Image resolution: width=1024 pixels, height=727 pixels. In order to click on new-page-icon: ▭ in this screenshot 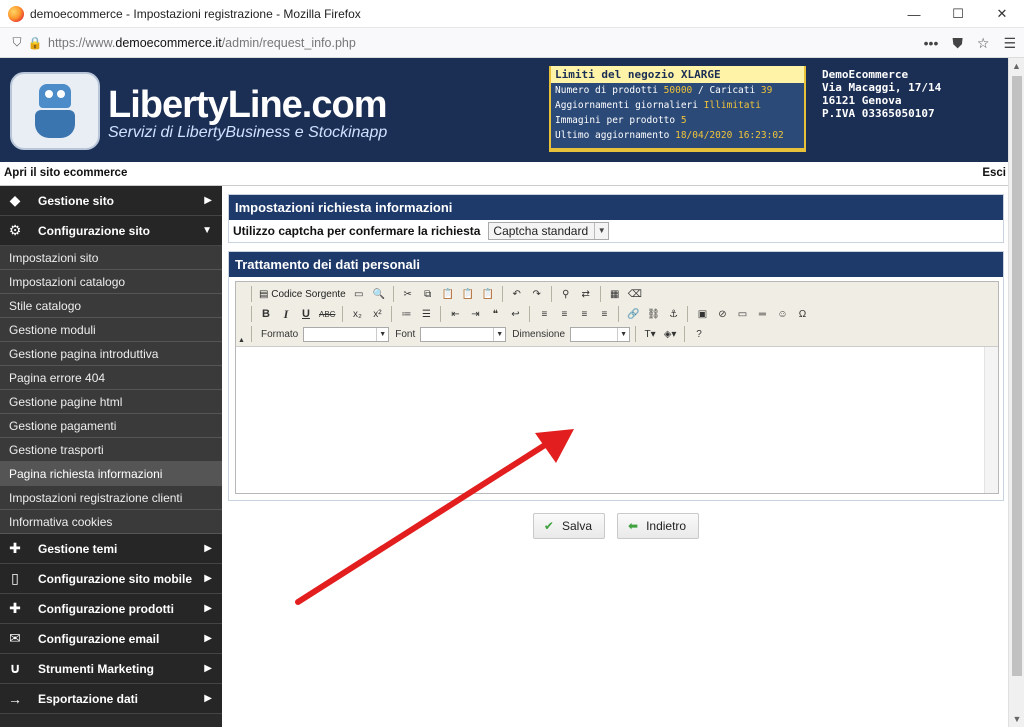, I will do `click(359, 294)`.